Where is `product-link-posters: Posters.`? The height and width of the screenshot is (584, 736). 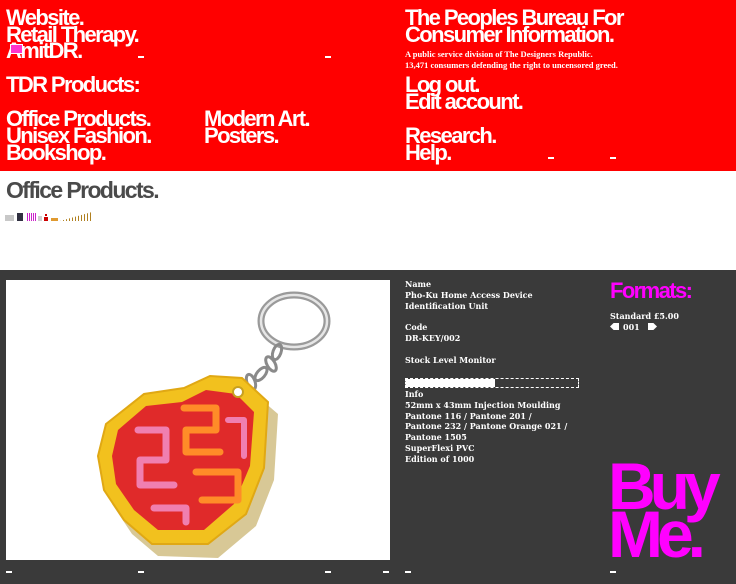 product-link-posters: Posters. is located at coordinates (242, 136).